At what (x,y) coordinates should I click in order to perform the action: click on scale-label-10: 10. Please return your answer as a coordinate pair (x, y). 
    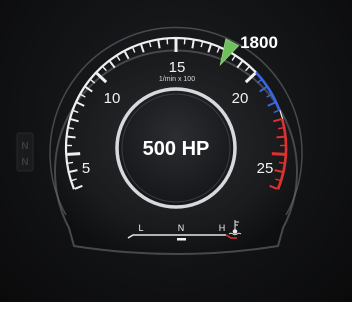
    Looking at the image, I should click on (112, 98).